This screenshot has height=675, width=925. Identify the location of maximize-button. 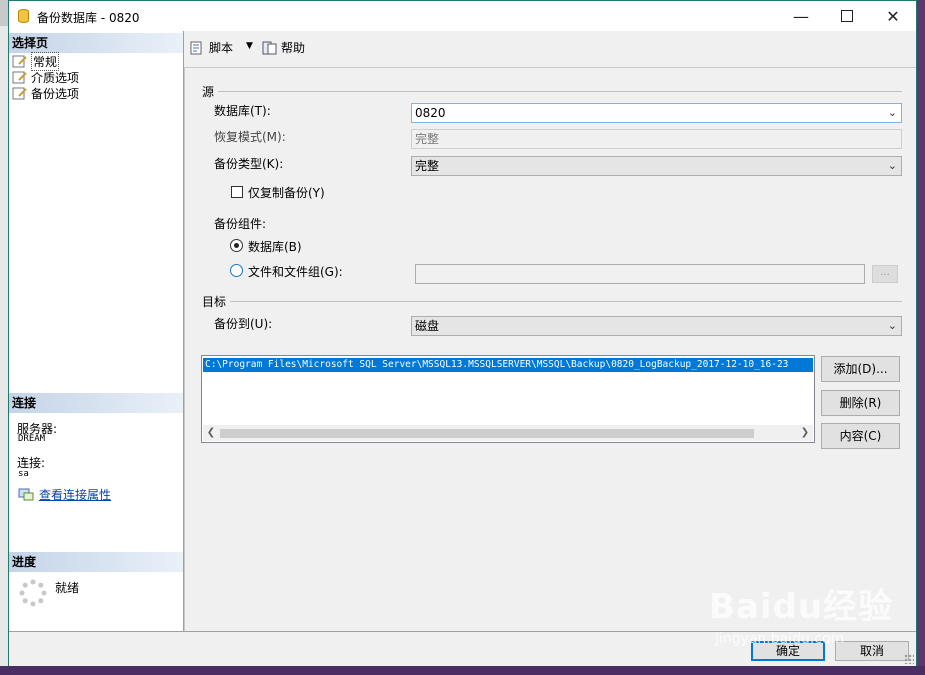
(847, 16).